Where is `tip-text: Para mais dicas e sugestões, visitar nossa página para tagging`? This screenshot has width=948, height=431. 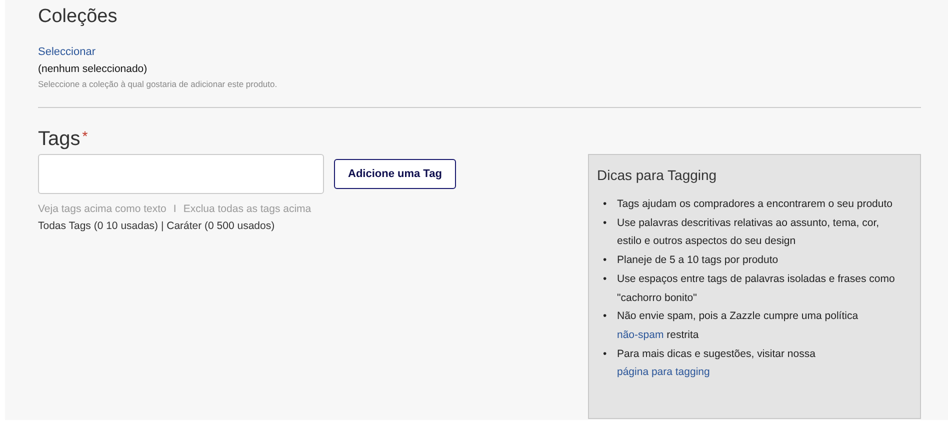 tip-text: Para mais dicas e sugestões, visitar nossa página para tagging is located at coordinates (716, 363).